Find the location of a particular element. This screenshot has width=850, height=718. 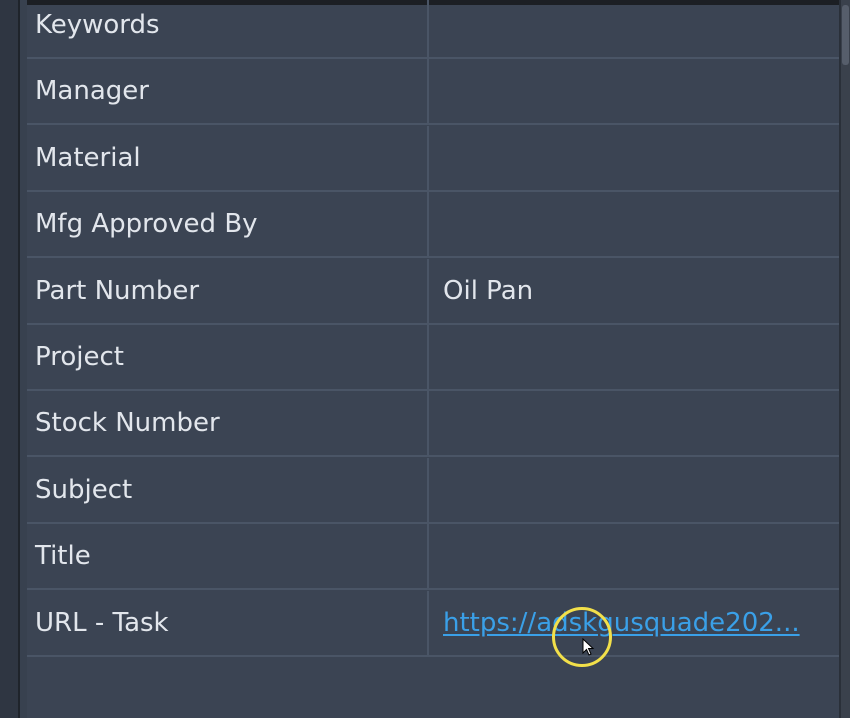

property-label: Subject is located at coordinates (84, 490).